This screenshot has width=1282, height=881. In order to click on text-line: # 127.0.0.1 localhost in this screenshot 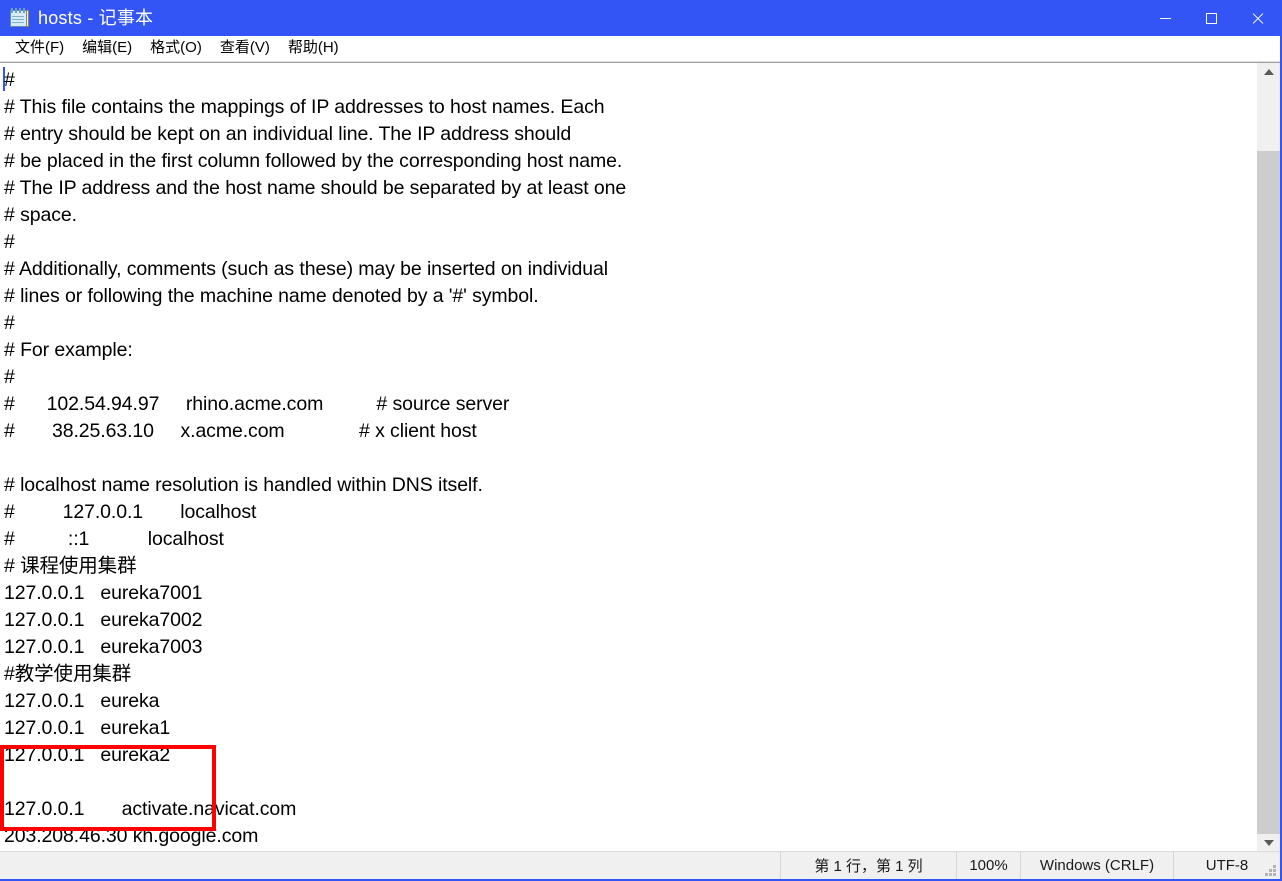, I will do `click(130, 512)`.